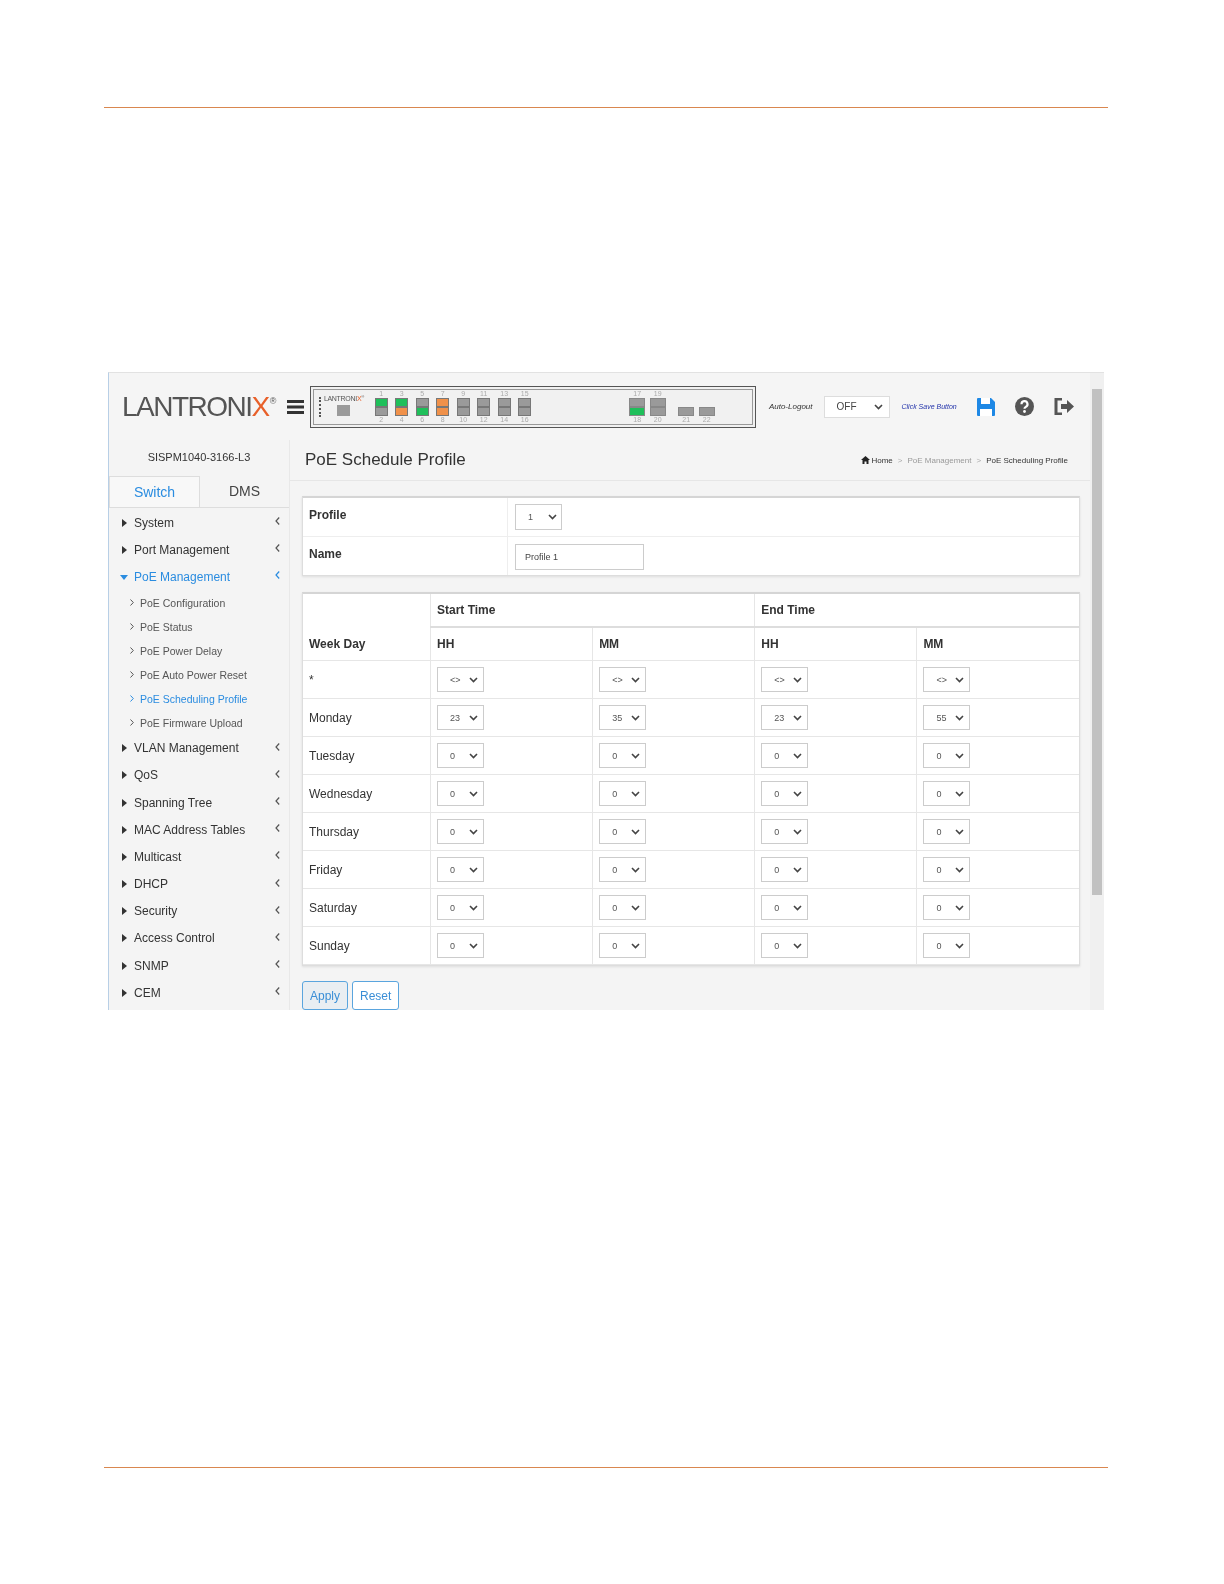  What do you see at coordinates (376, 995) in the screenshot?
I see `action-button: Reset` at bounding box center [376, 995].